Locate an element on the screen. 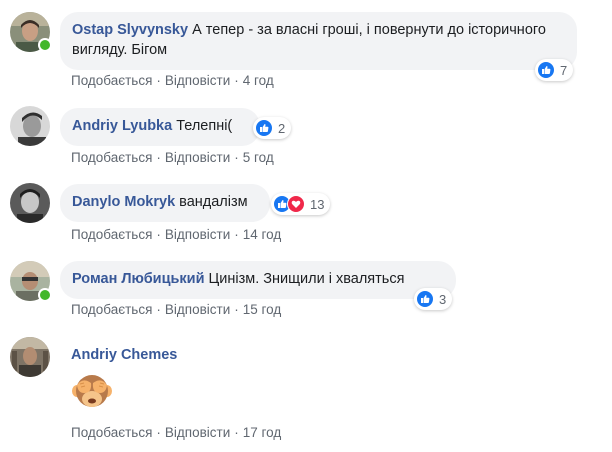 The width and height of the screenshot is (612, 452). reactions-badge: 3 is located at coordinates (433, 299).